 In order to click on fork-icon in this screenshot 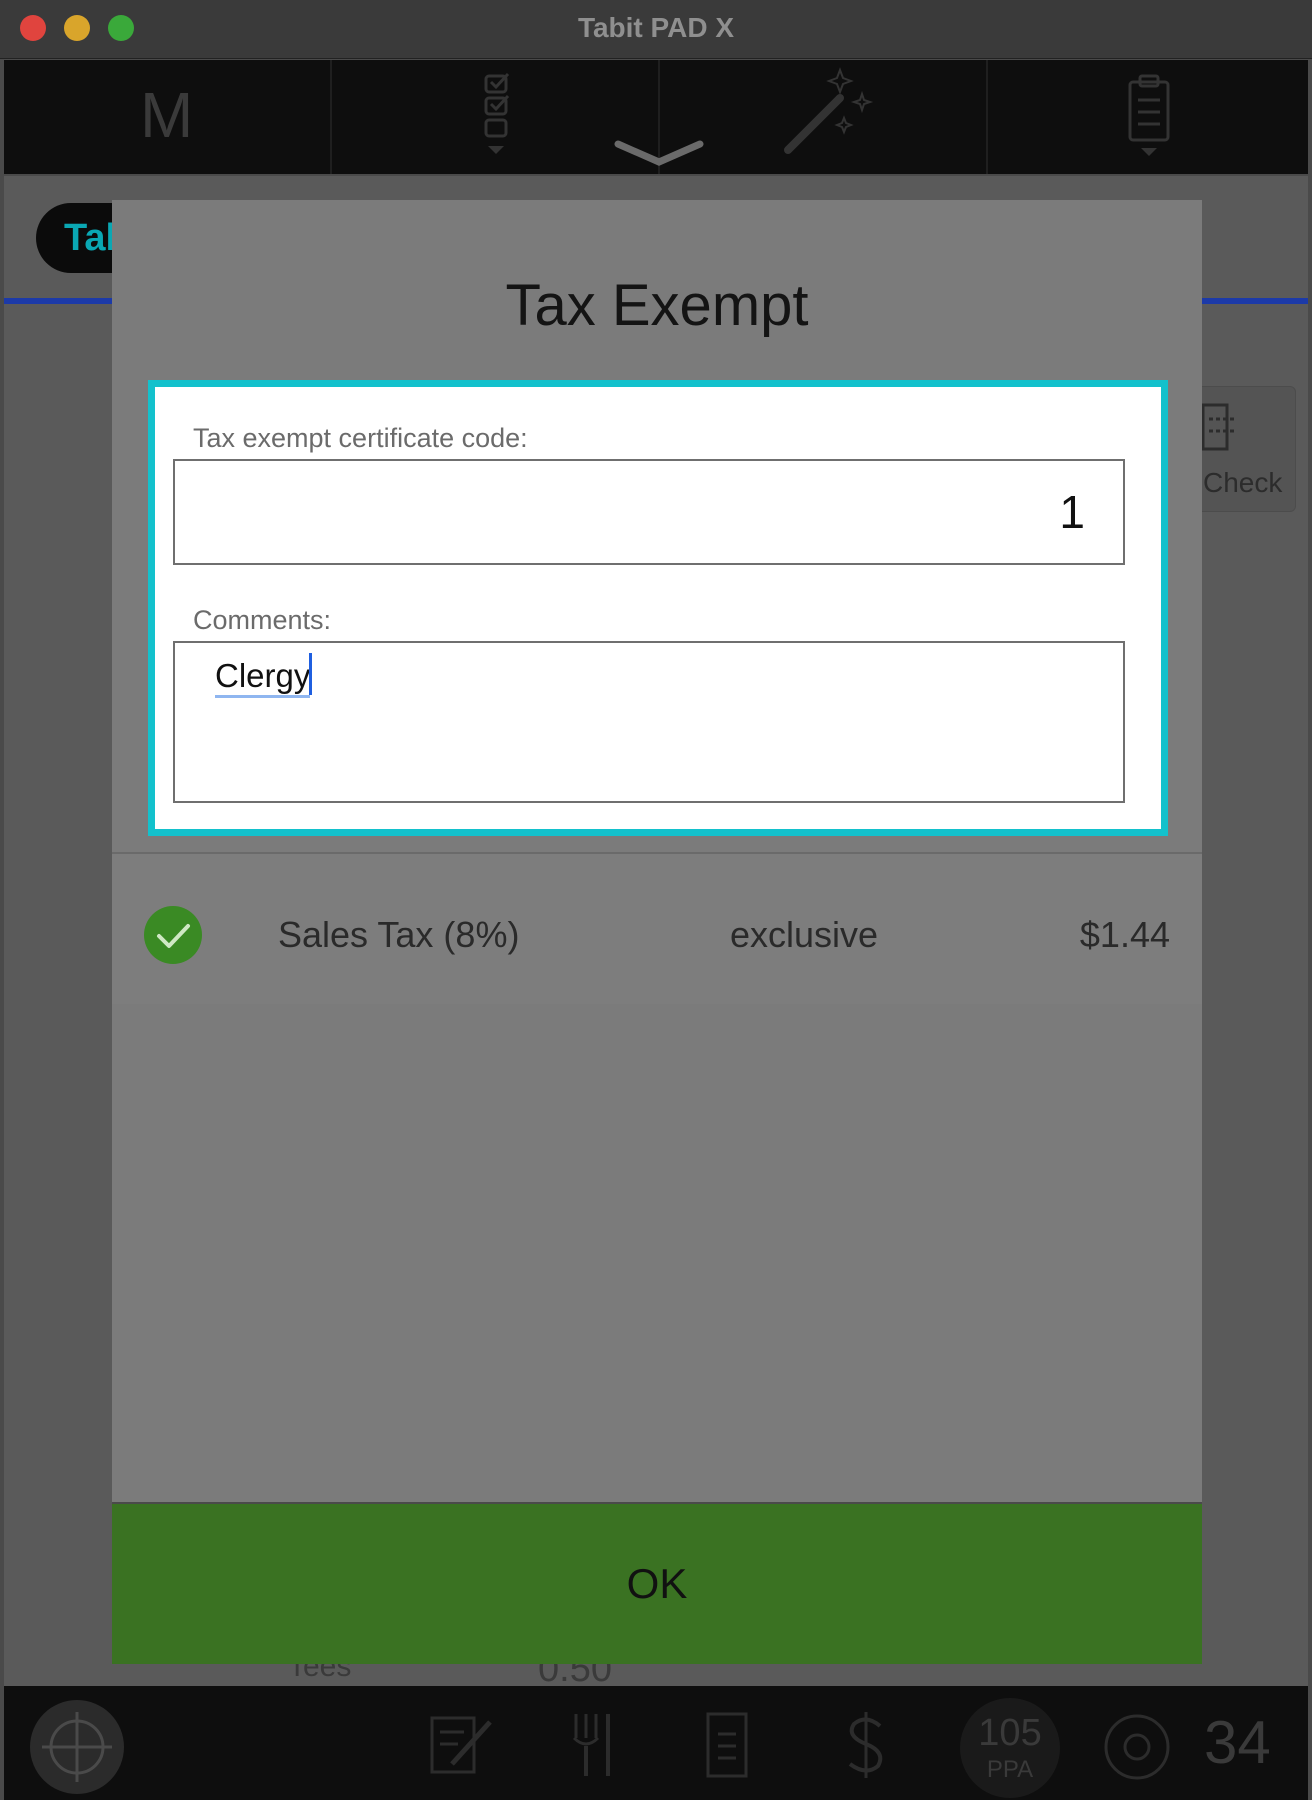, I will do `click(591, 1745)`.